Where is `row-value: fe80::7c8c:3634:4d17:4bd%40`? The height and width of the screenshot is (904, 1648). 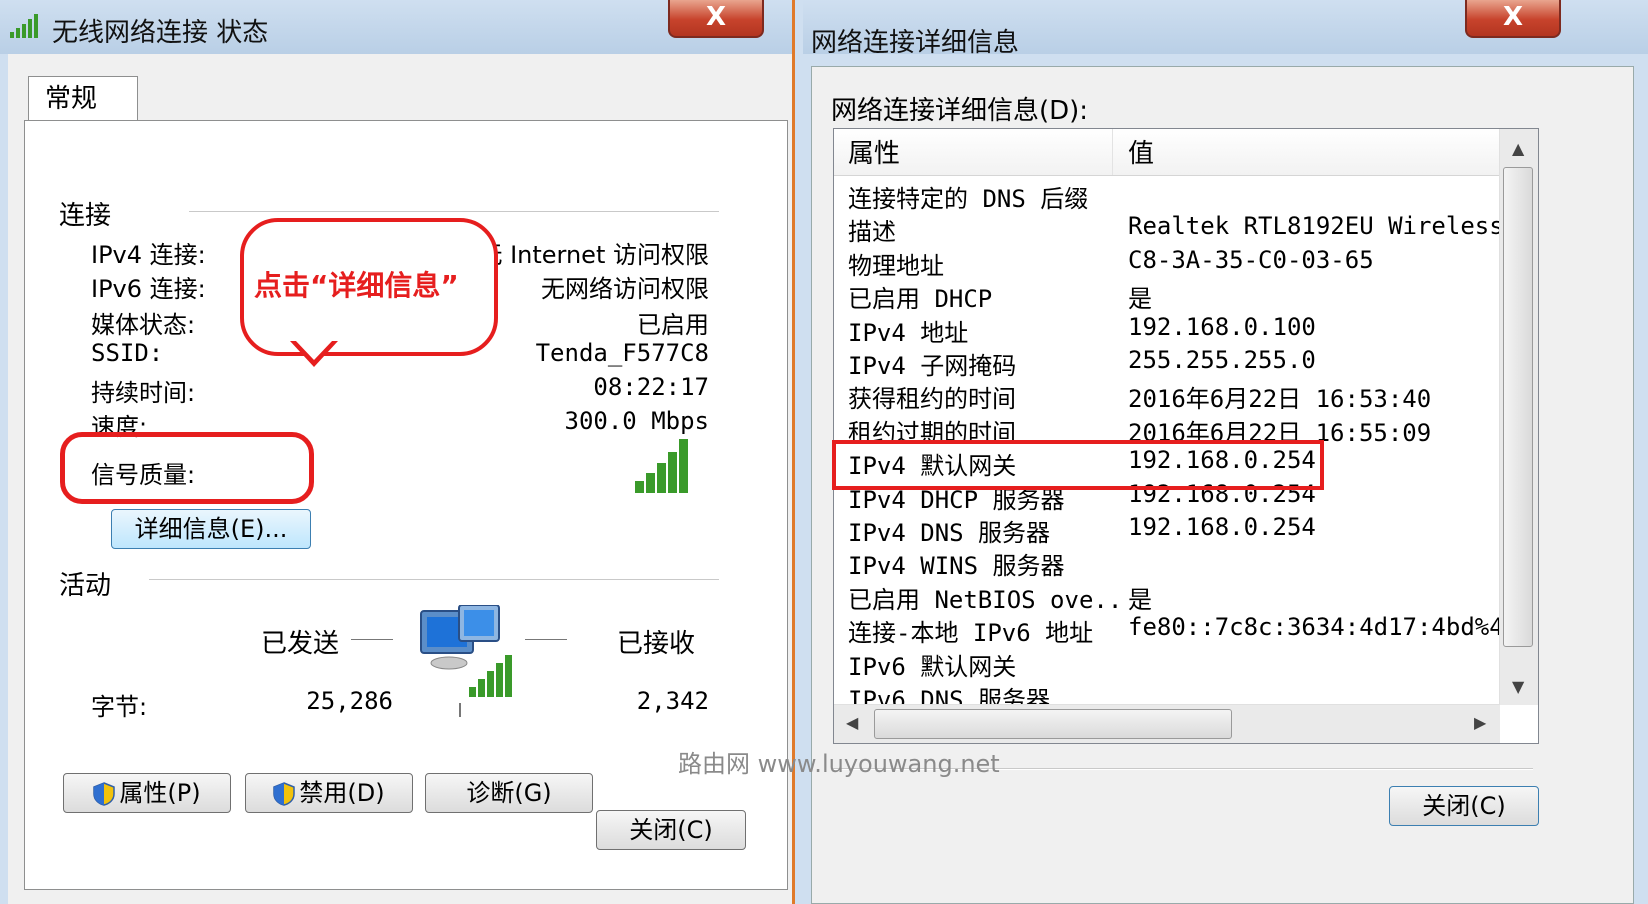 row-value: fe80::7c8c:3634:4d17:4bd%40 is located at coordinates (1318, 627).